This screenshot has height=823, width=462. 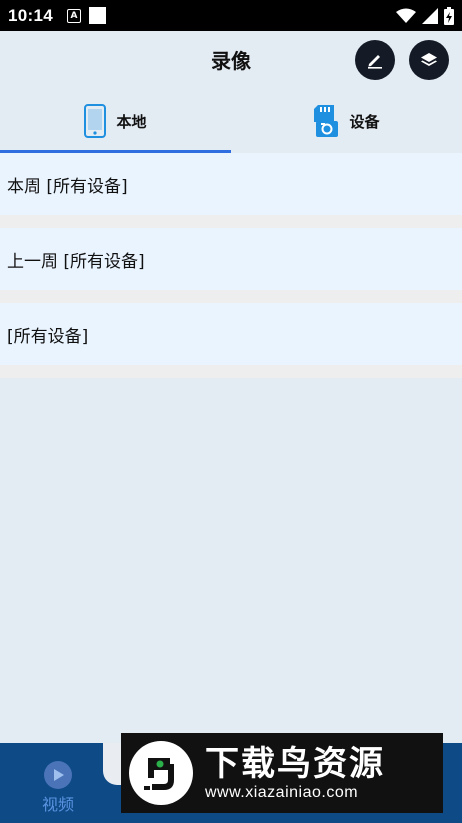 I want to click on layers-icon, so click(x=429, y=59).